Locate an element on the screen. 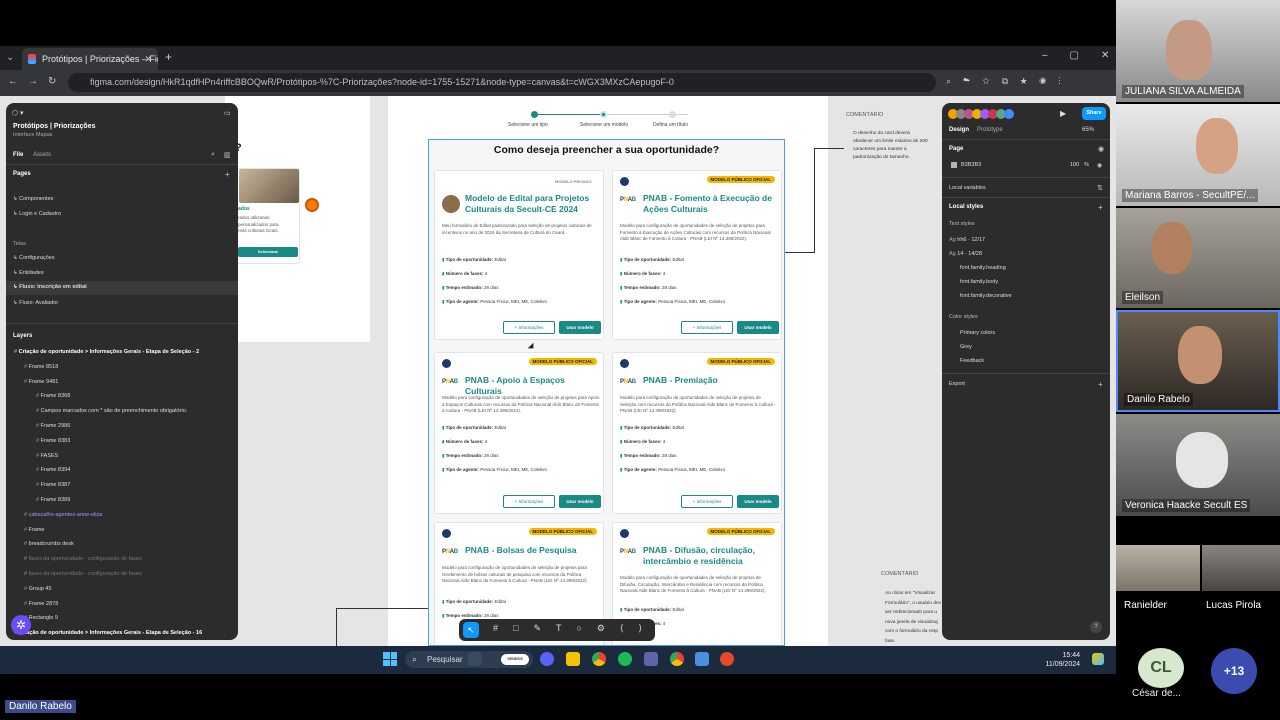 Image resolution: width=1280 pixels, height=720 pixels. color-style-group: Primary colors is located at coordinates (977, 333).